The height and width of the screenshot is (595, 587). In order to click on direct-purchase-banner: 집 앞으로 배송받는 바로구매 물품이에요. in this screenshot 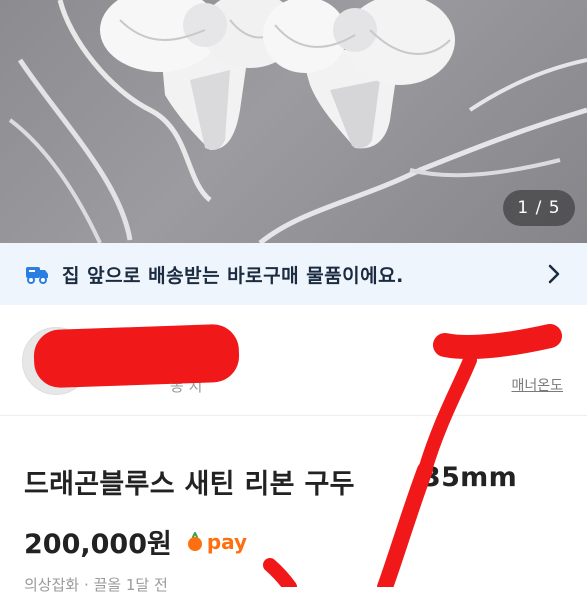, I will do `click(293, 274)`.